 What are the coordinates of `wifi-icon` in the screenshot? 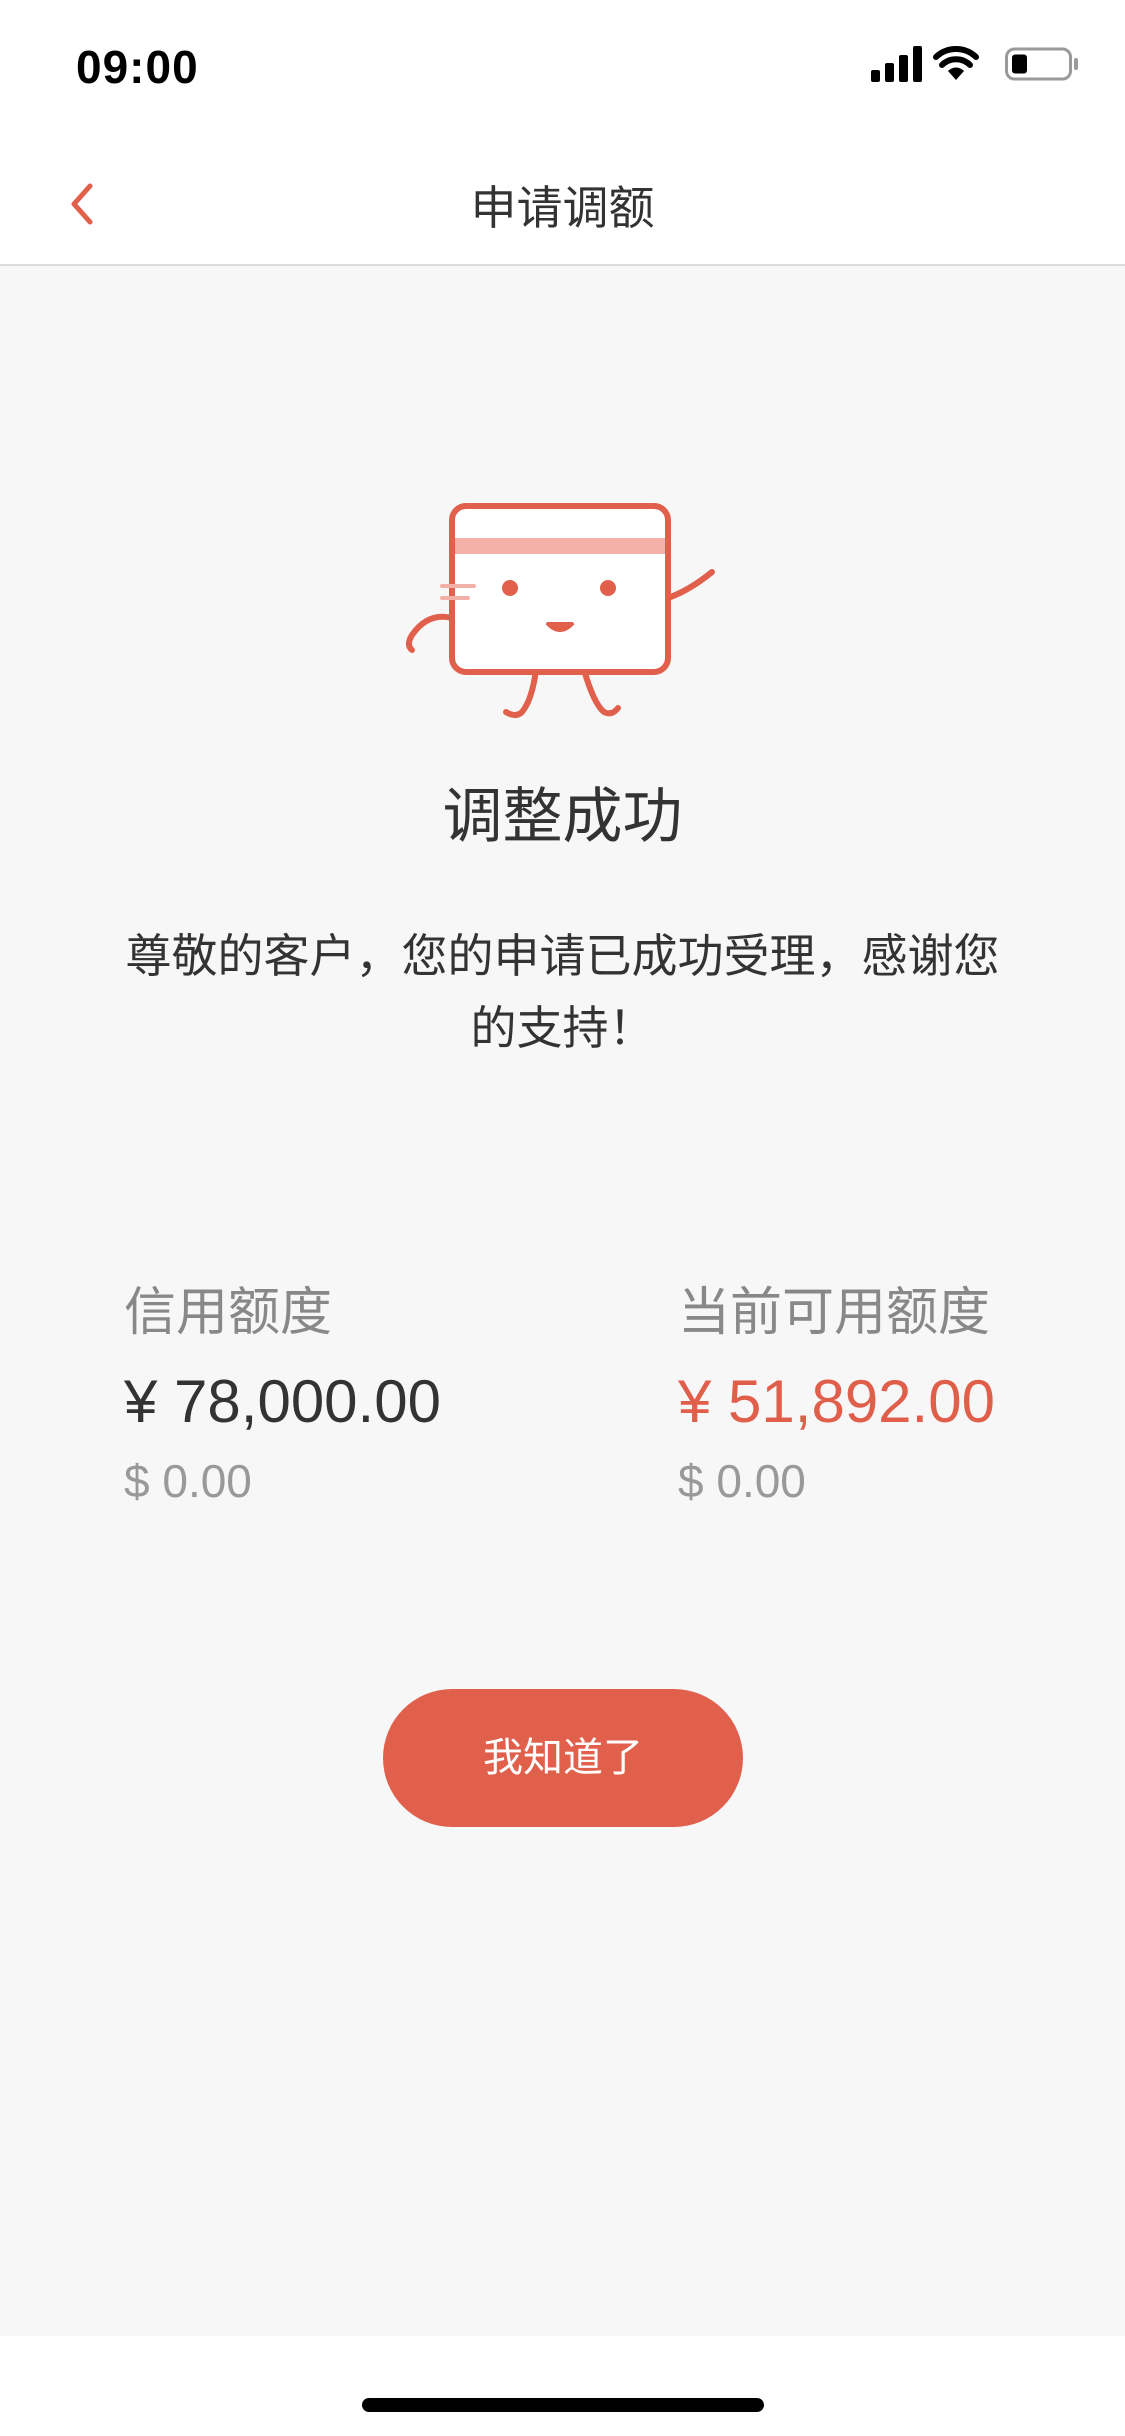 It's located at (956, 63).